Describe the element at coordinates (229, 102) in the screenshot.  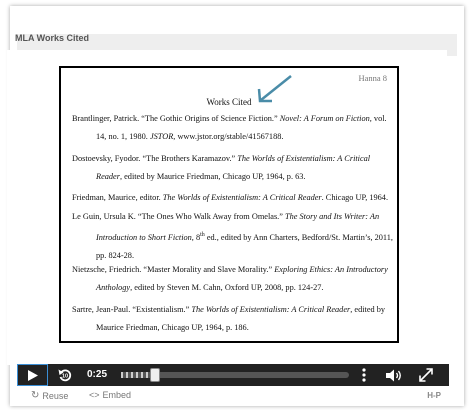
I see `works-cited-title: Works Cited` at that location.